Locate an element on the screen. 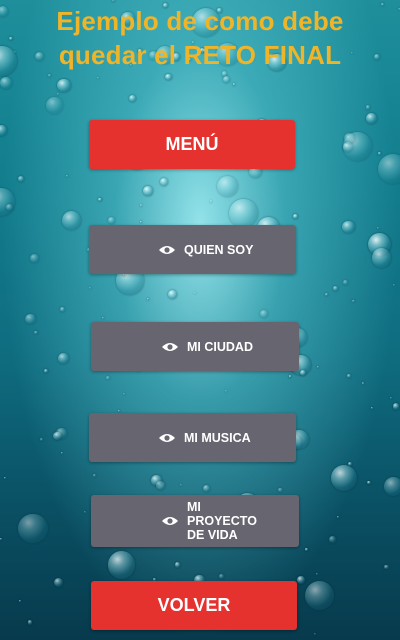  volver-button: VOLVER is located at coordinates (194, 605).